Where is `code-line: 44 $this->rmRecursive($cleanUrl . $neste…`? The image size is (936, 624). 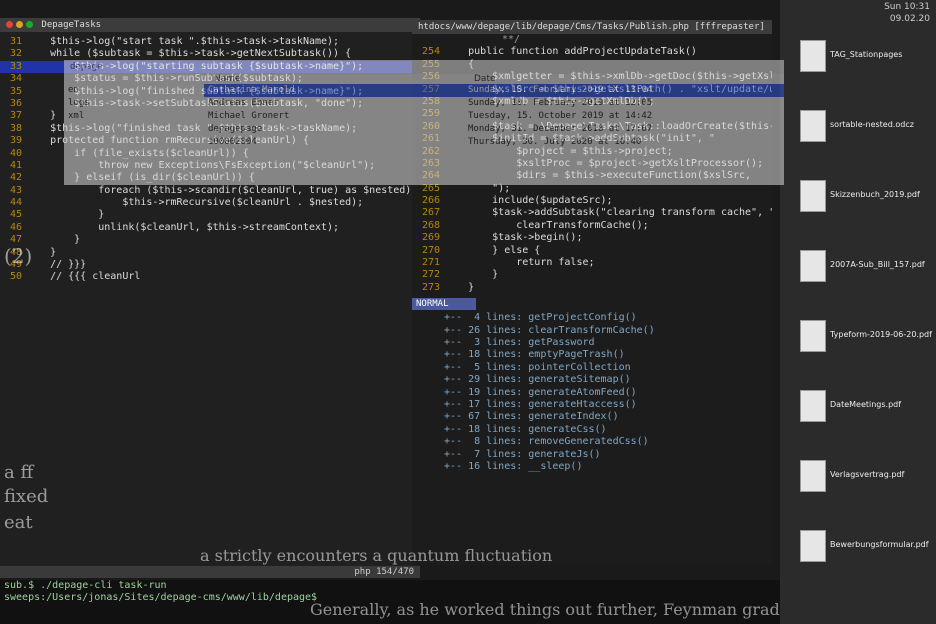
code-line: 44 $this->rmRecursive($cleanUrl . $neste… is located at coordinates (210, 203).